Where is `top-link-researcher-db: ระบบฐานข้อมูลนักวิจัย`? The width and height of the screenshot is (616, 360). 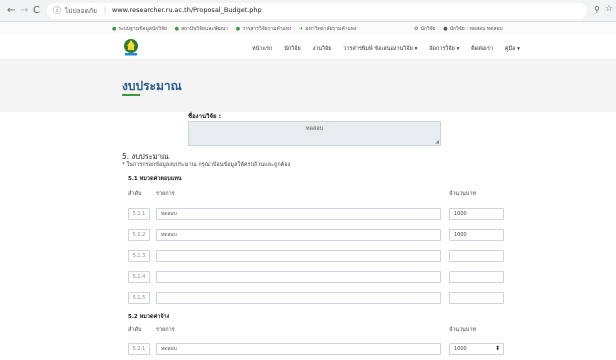
top-link-researcher-db: ระบบฐานข้อมูลนักวิจัย is located at coordinates (142, 29).